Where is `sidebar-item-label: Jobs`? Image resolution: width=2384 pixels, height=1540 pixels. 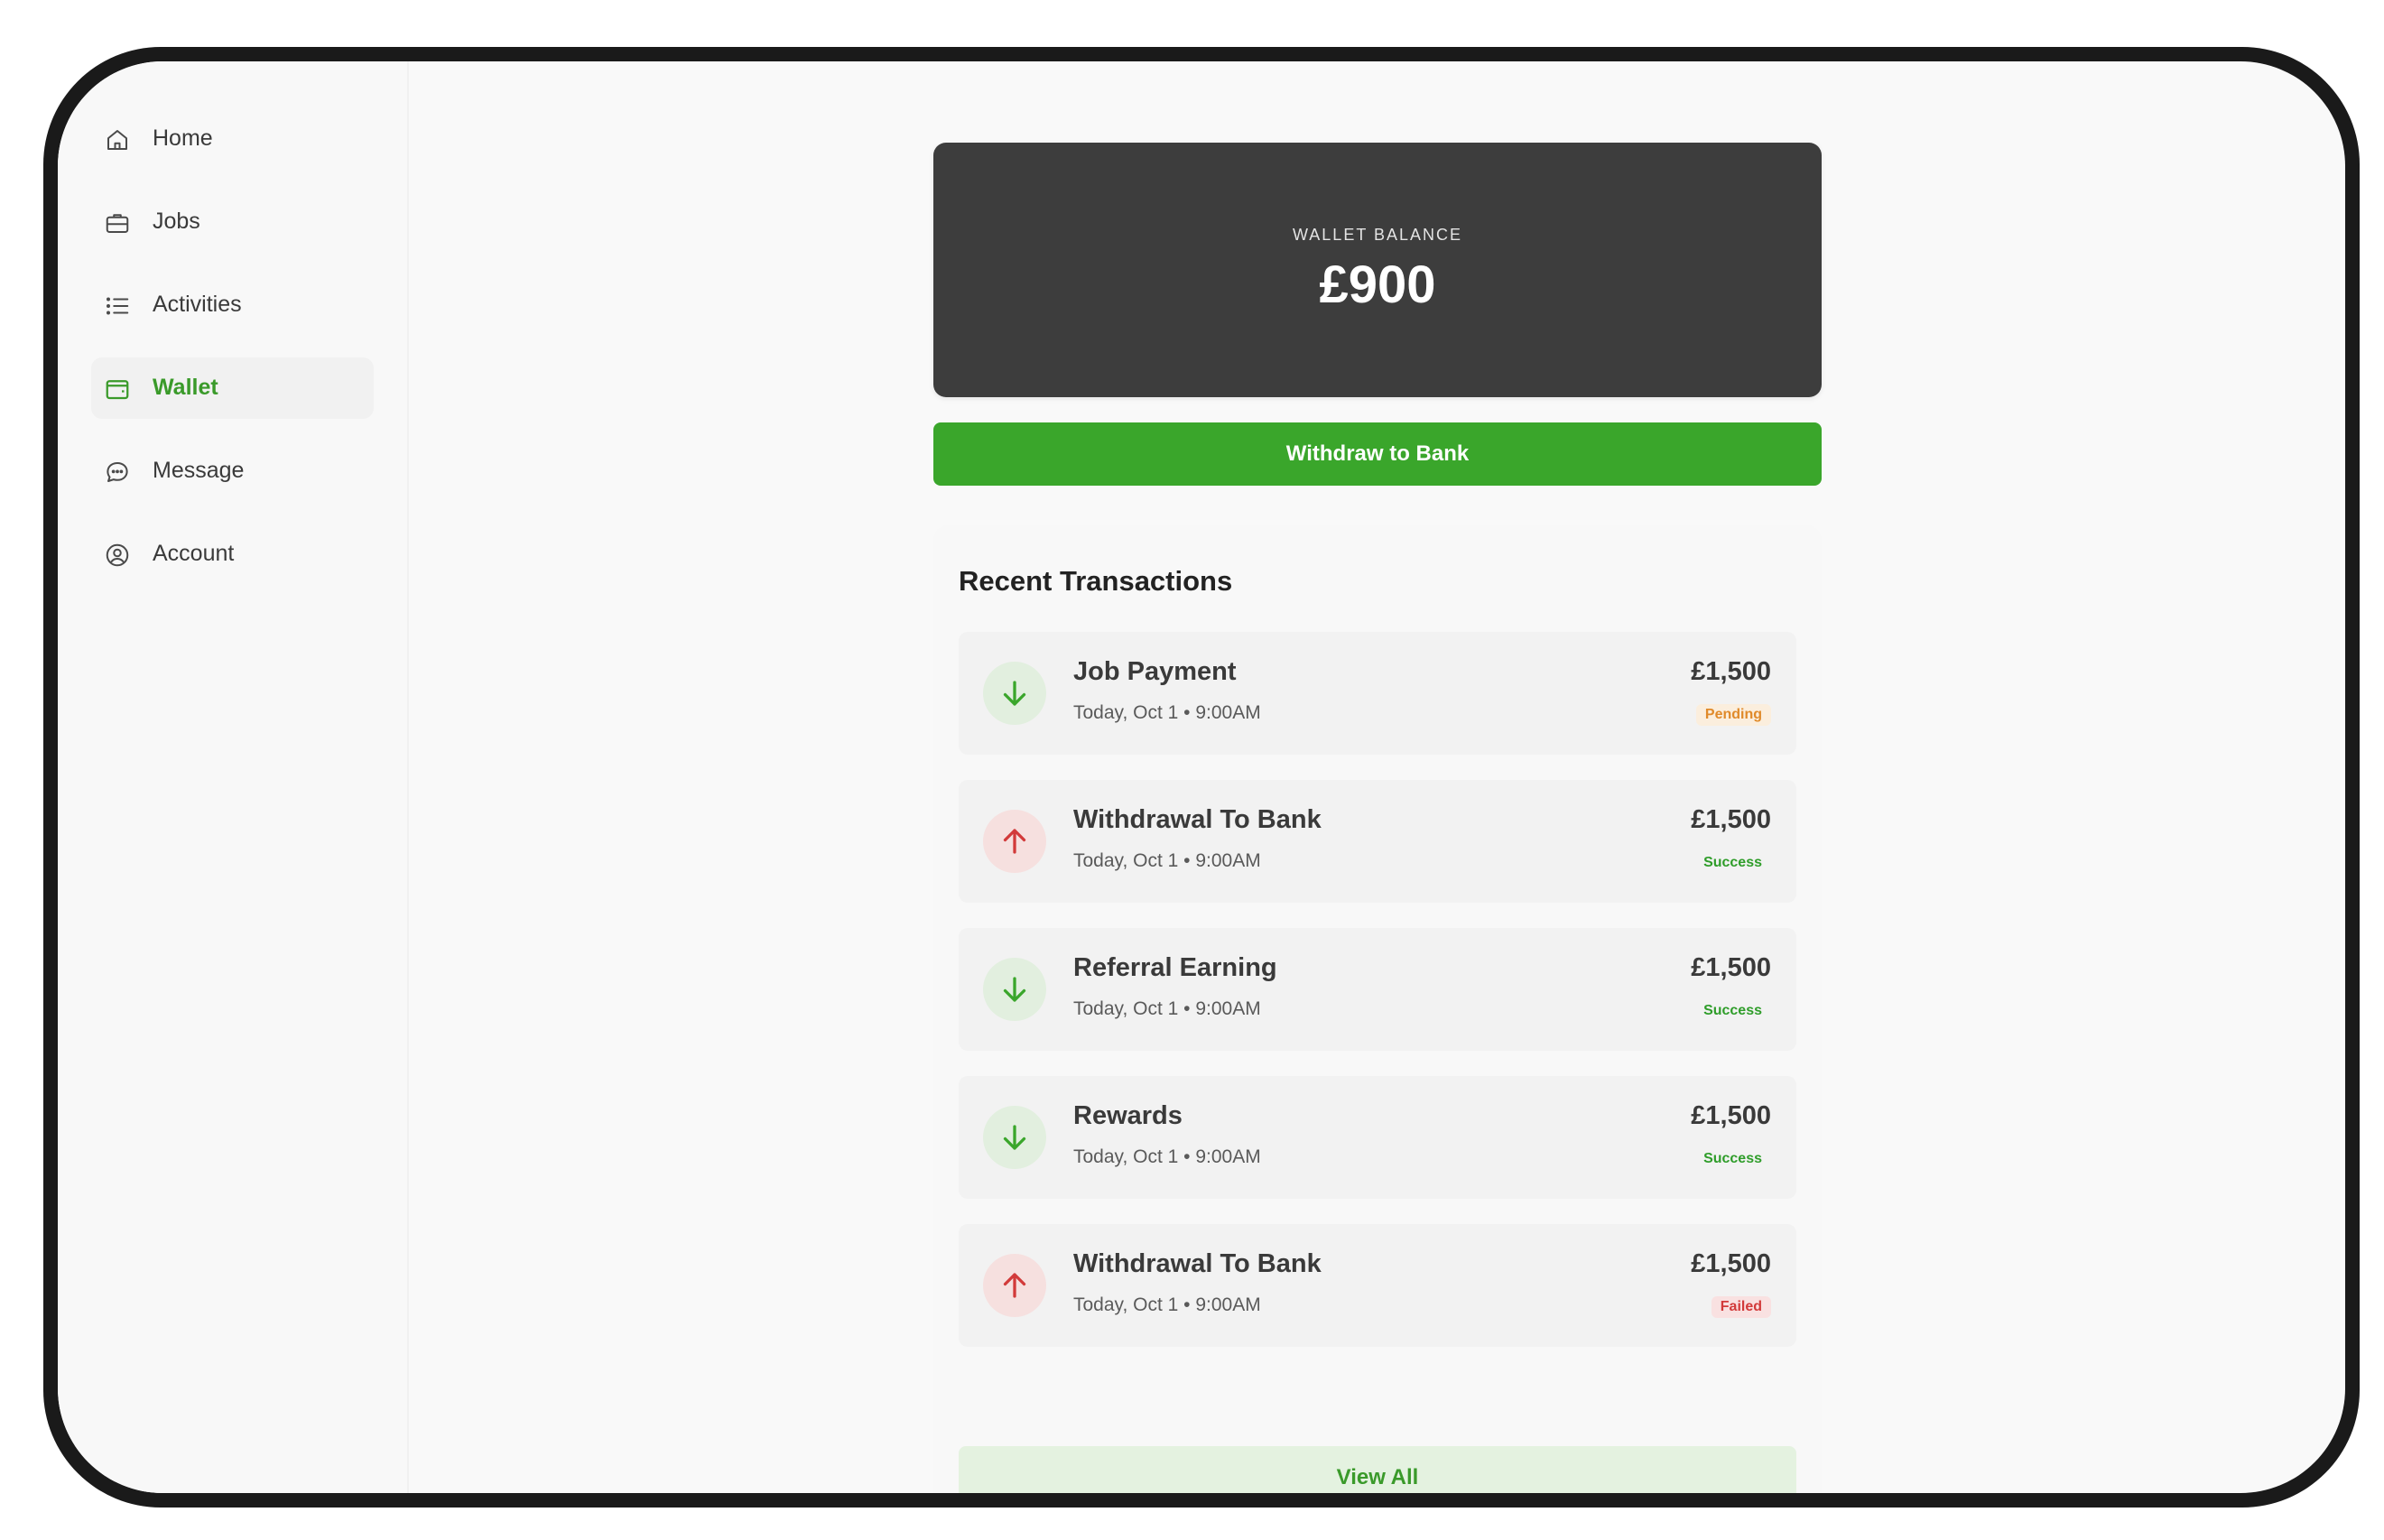 sidebar-item-label: Jobs is located at coordinates (176, 221).